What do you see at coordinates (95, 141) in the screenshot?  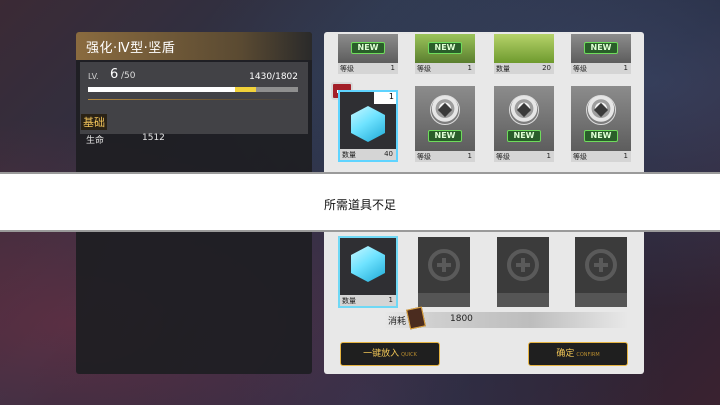 I see `hp-label: 生命` at bounding box center [95, 141].